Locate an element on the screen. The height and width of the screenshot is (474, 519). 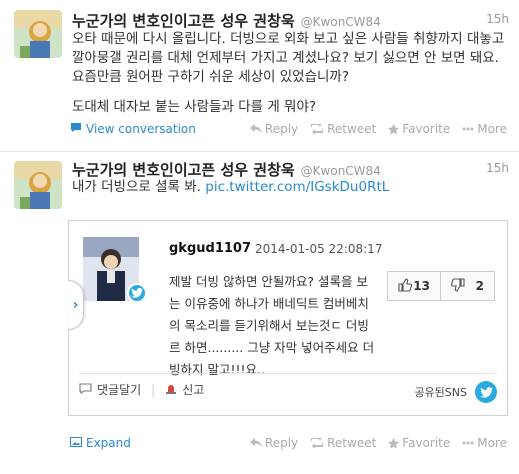
view-conversation-link: View conversation is located at coordinates (133, 129).